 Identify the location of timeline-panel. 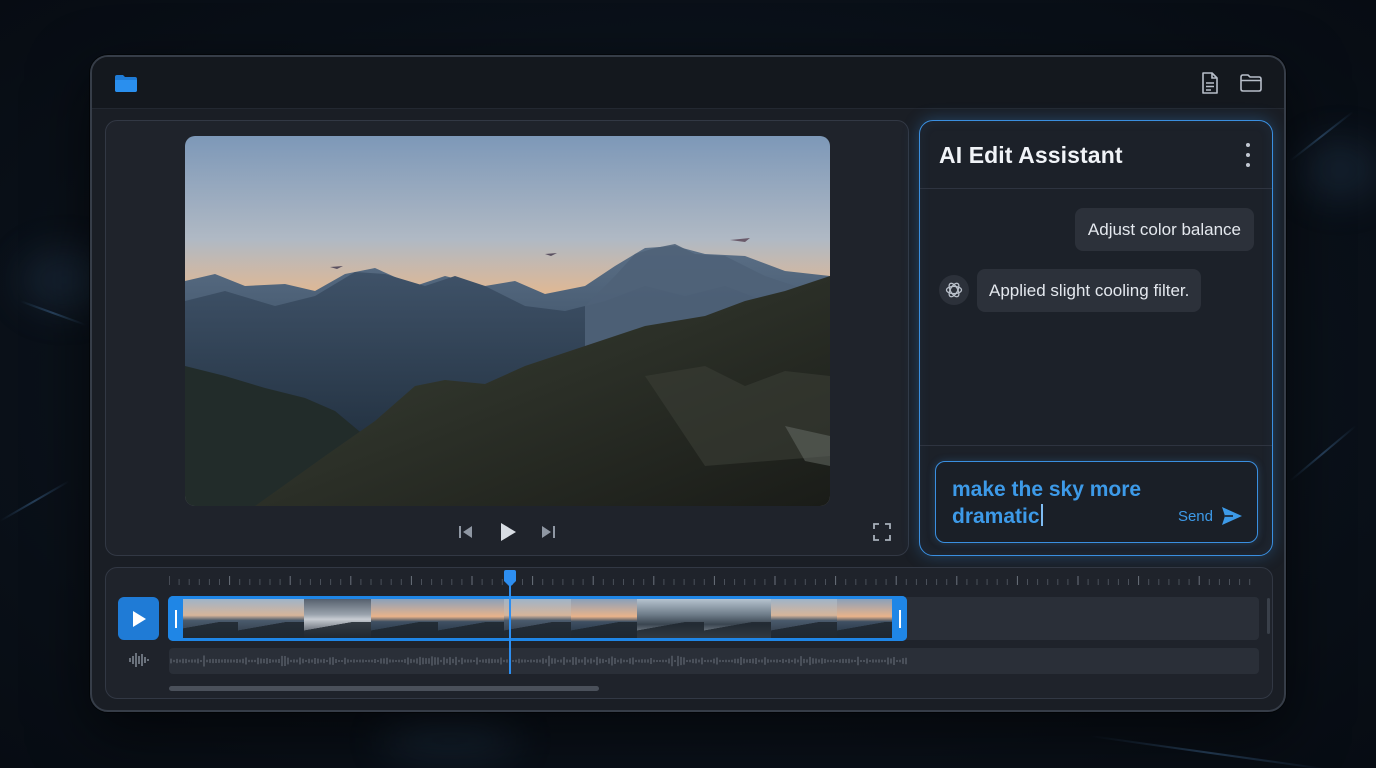
(689, 633).